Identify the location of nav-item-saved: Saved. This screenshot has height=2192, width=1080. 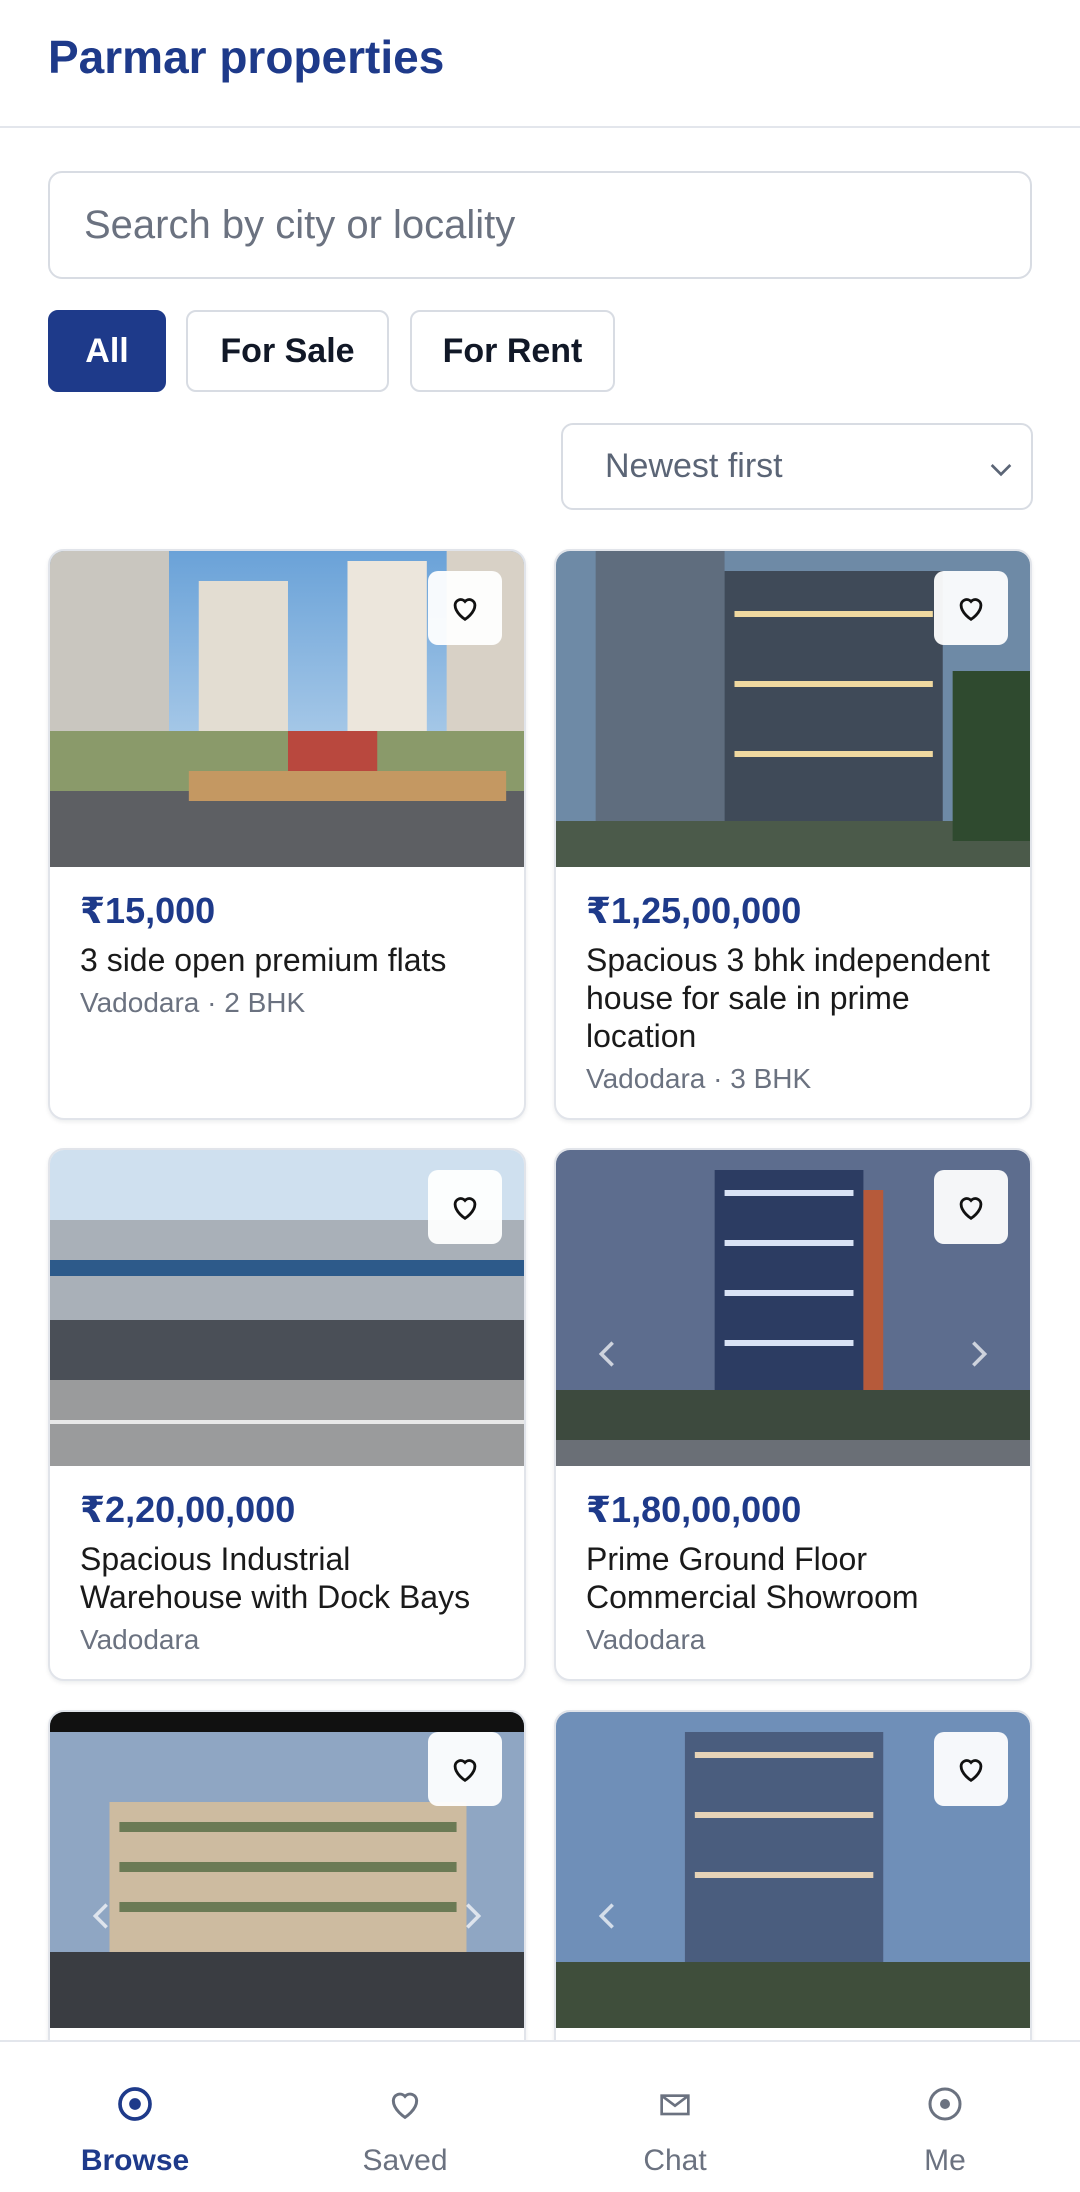
(405, 2117).